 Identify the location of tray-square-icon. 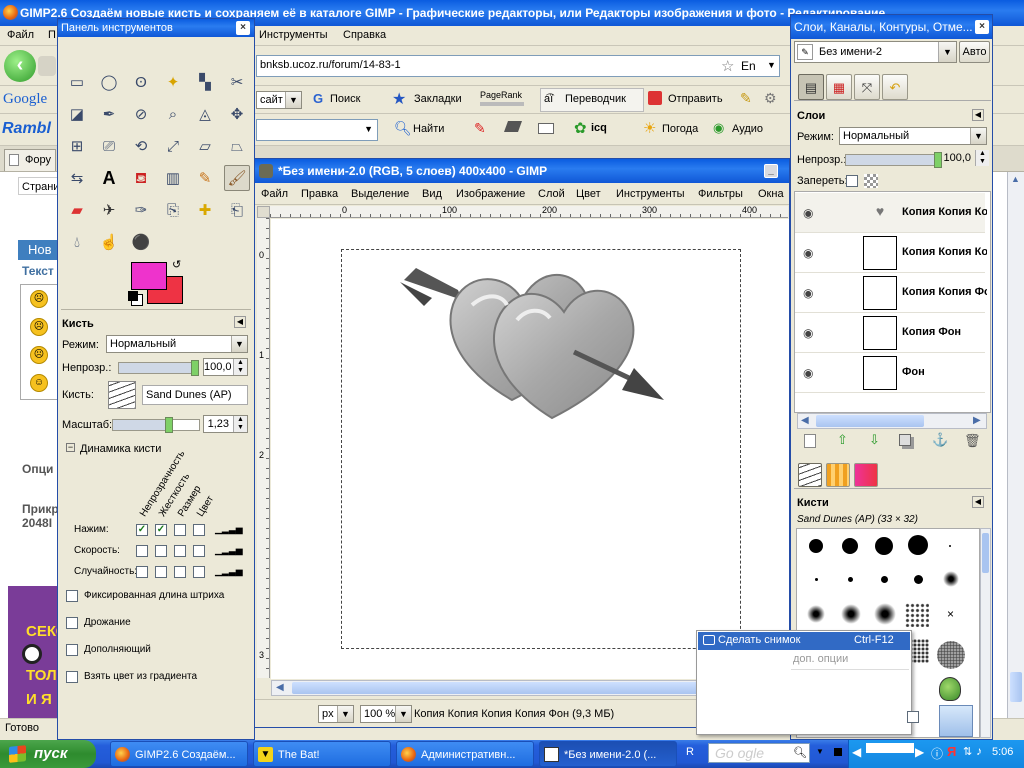
(838, 752).